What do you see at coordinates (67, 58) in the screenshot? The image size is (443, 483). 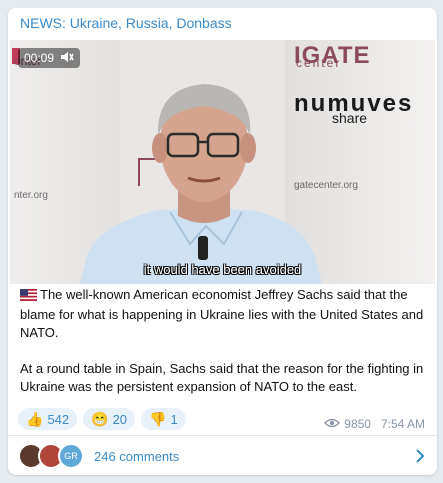 I see `speaker-icon` at bounding box center [67, 58].